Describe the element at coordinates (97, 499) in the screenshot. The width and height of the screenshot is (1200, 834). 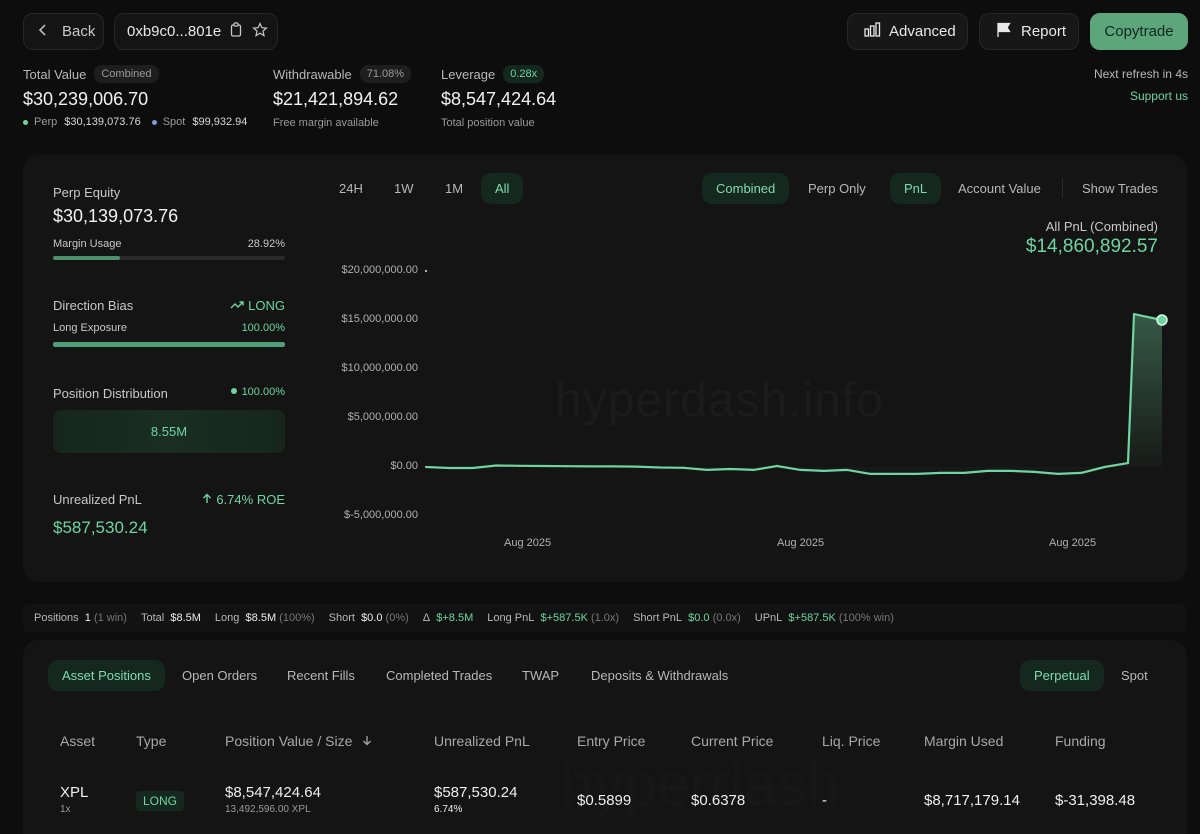
I see `unrealized-pnl-label: Unrealized PnL` at that location.